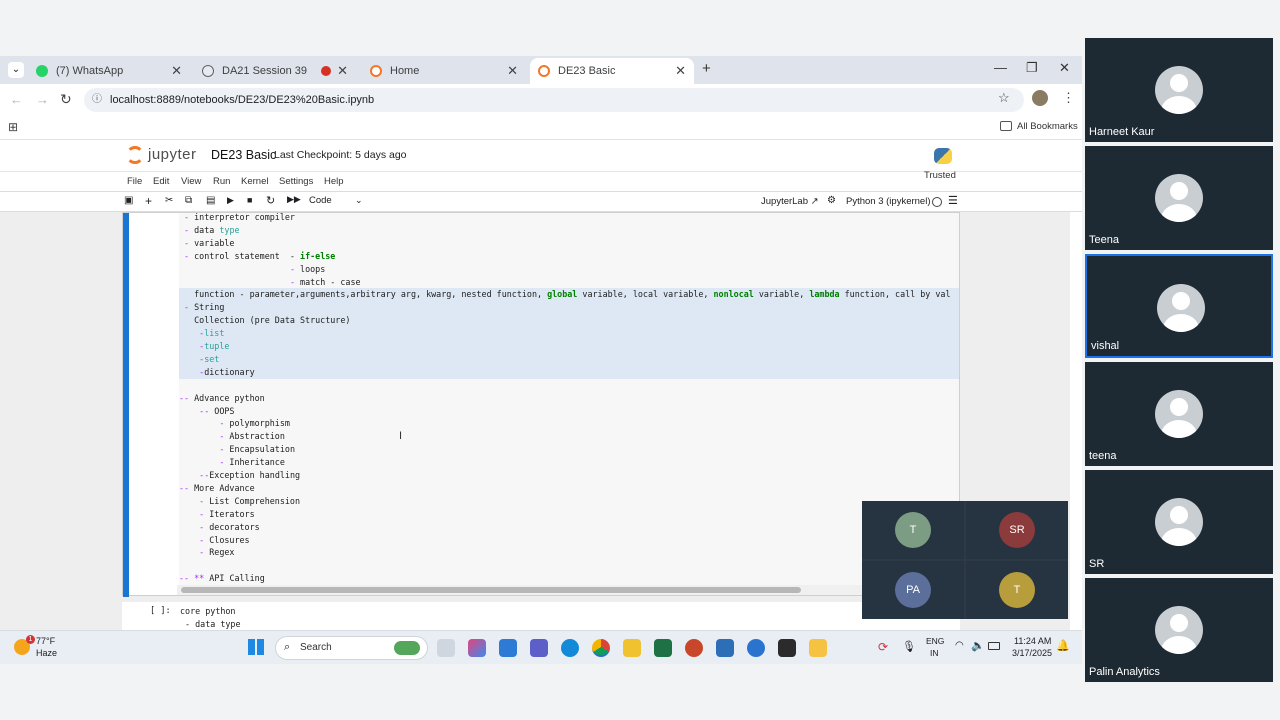  Describe the element at coordinates (135, 155) in the screenshot. I see `jupyter-logo-icon` at that location.